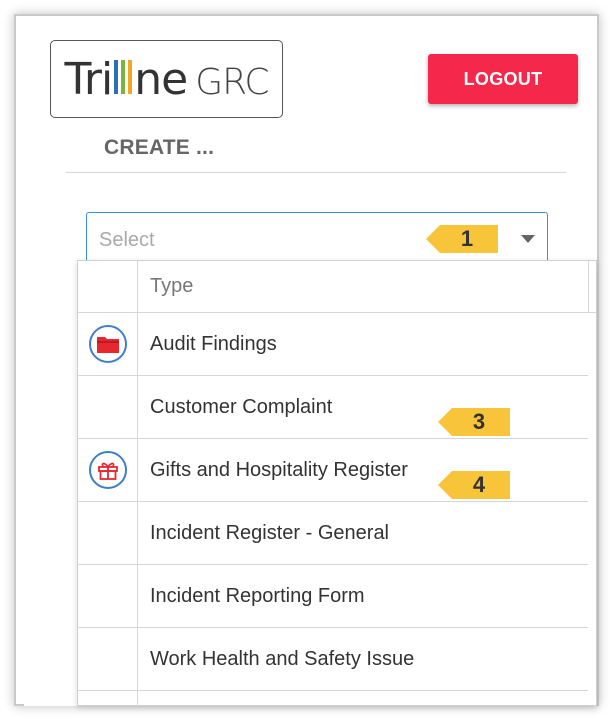 The width and height of the screenshot is (615, 722). Describe the element at coordinates (241, 406) in the screenshot. I see `list-item-label: Customer Complaint` at that location.